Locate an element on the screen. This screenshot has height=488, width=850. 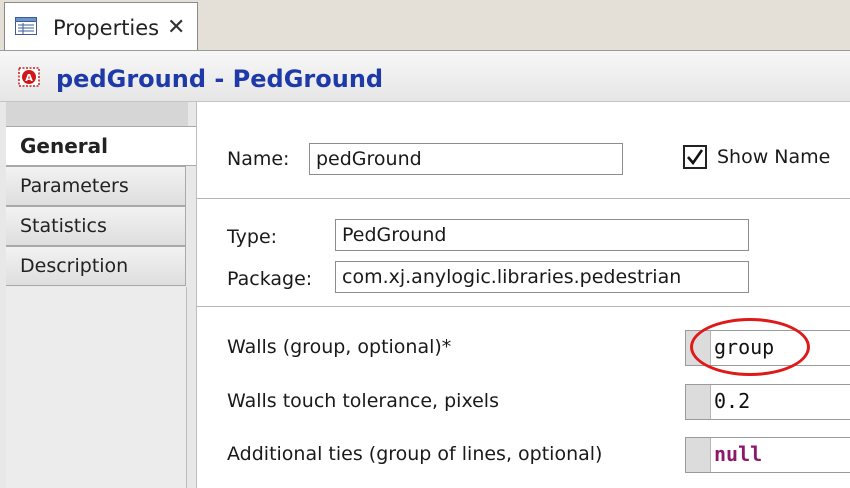
close-icon: ✕ is located at coordinates (176, 27).